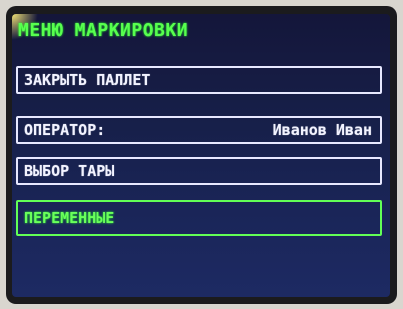 The height and width of the screenshot is (309, 403). Describe the element at coordinates (65, 130) in the screenshot. I see `menu-item-label: ОПЕРАТОР:` at that location.